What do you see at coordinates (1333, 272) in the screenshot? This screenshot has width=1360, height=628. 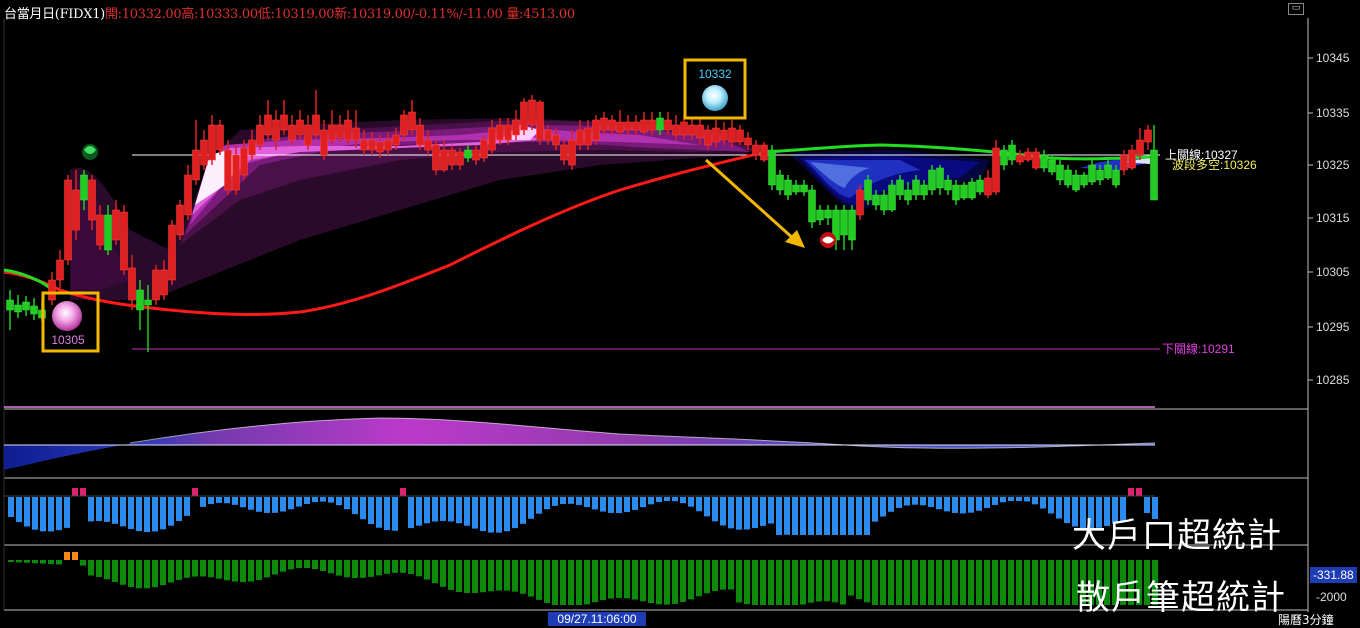 I see `price-tick: 10305` at bounding box center [1333, 272].